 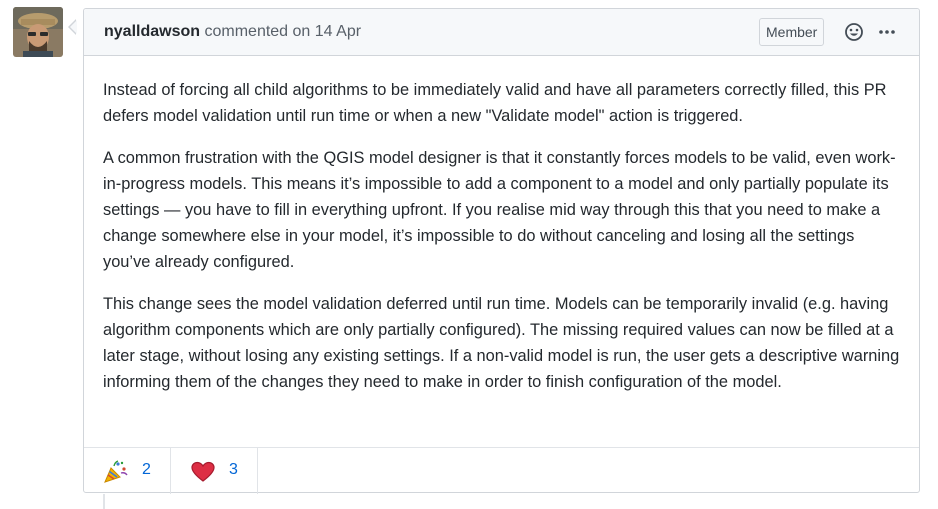 I want to click on reaction-count: 2, so click(x=146, y=469).